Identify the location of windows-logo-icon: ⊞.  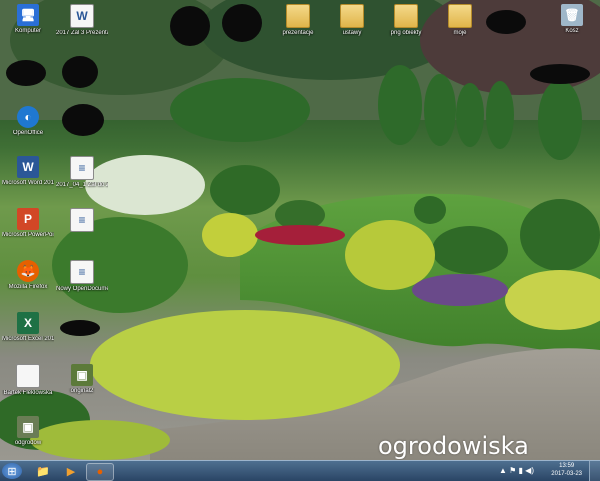
(12, 471).